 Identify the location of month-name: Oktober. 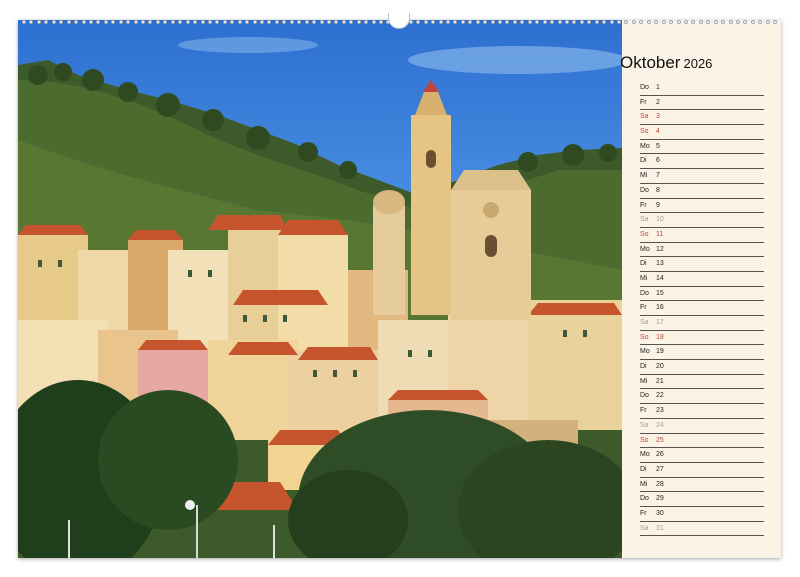
(650, 62).